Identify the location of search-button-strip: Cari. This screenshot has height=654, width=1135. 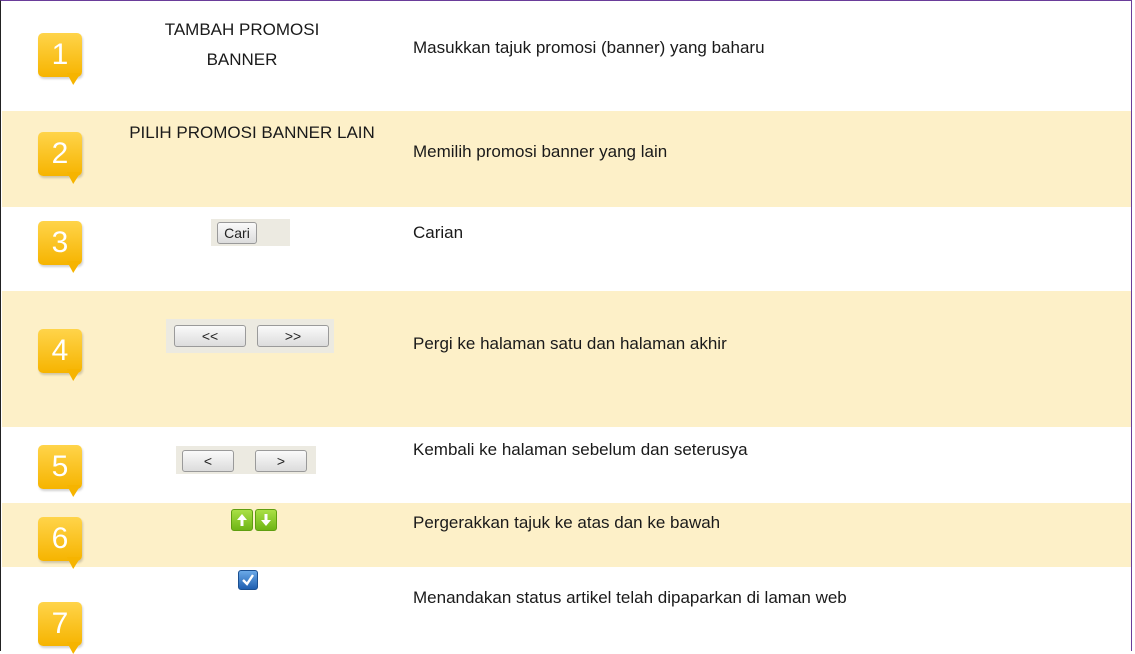
(250, 232).